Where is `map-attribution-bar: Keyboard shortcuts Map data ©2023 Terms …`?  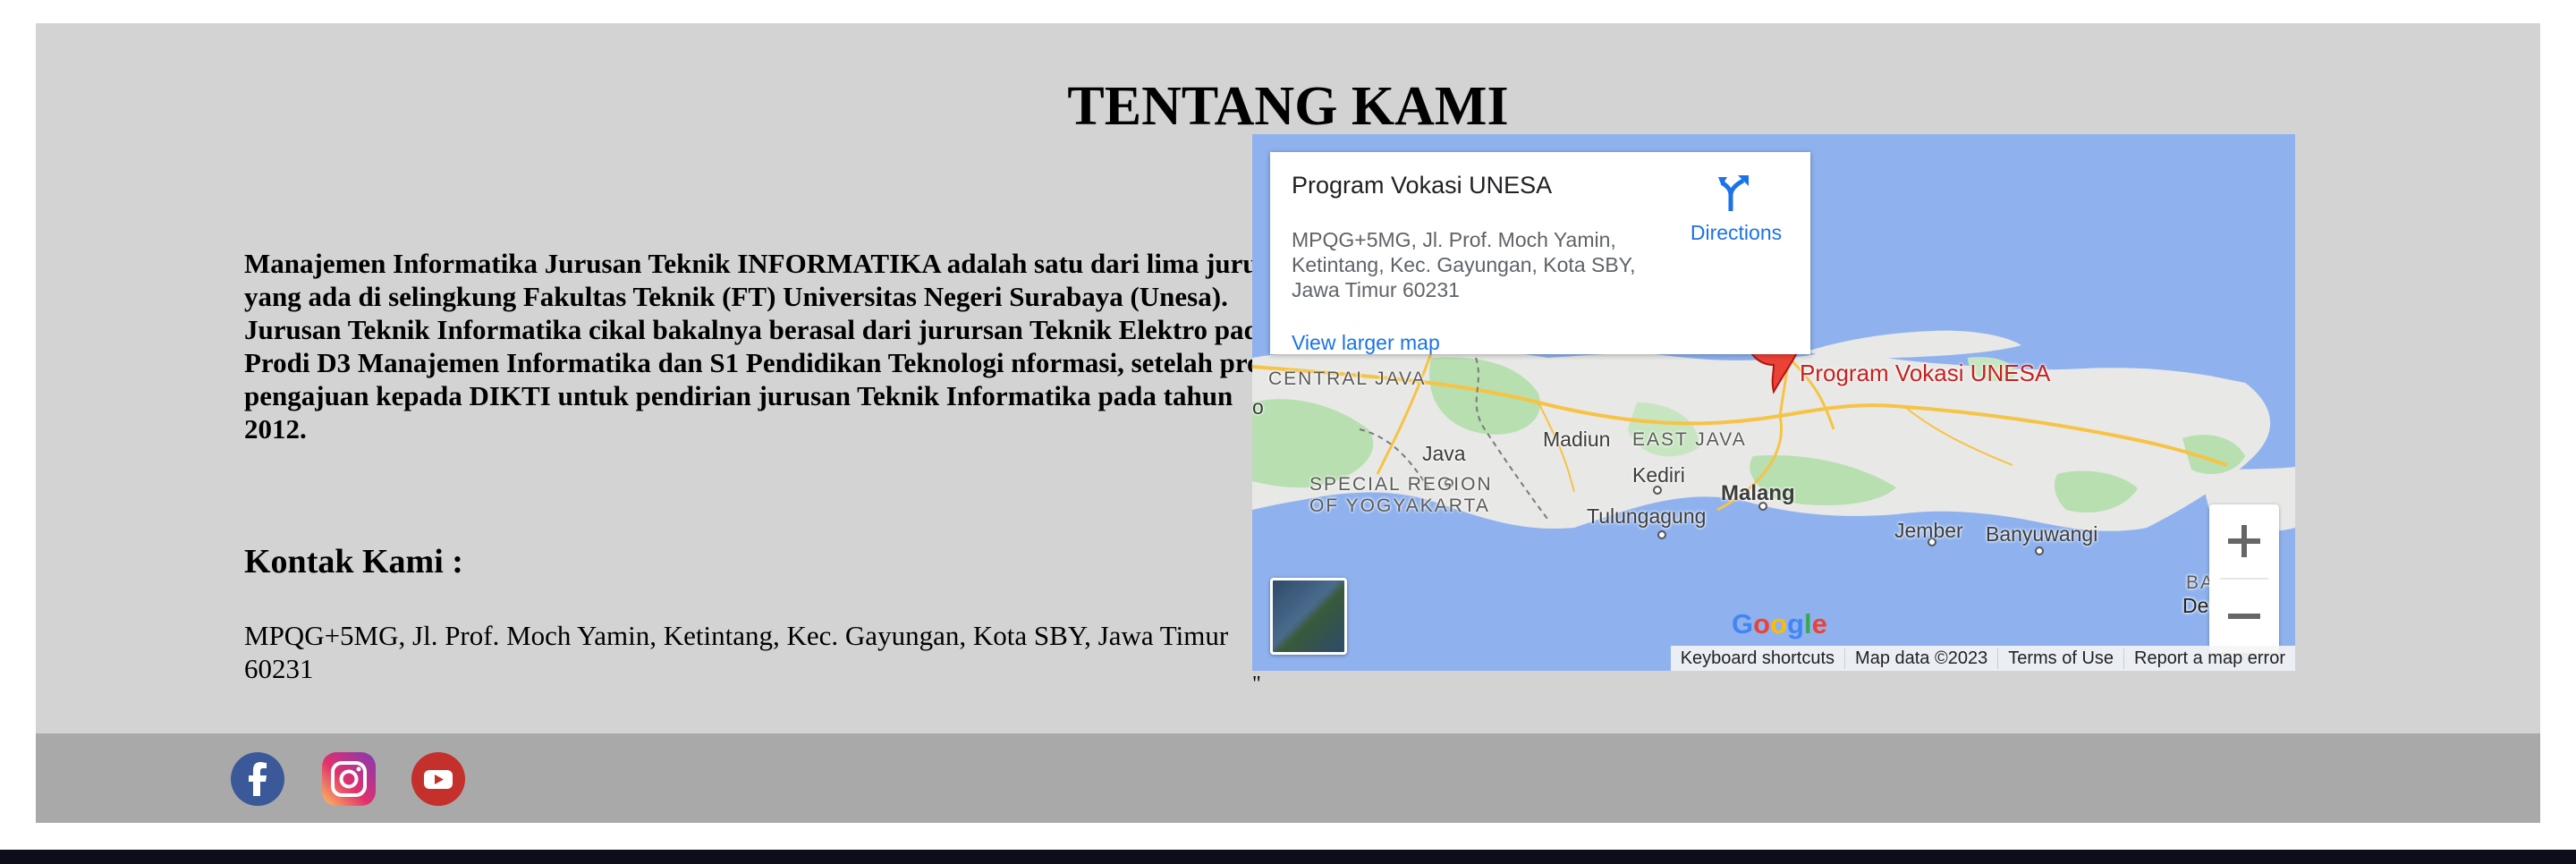 map-attribution-bar: Keyboard shortcuts Map data ©2023 Terms … is located at coordinates (1982, 658).